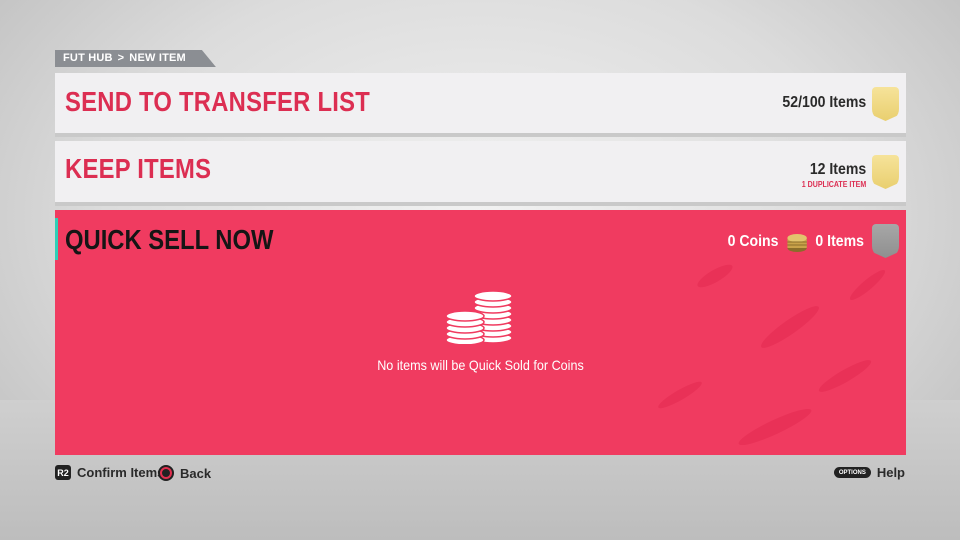  What do you see at coordinates (196, 473) in the screenshot?
I see `back-label: Back` at bounding box center [196, 473].